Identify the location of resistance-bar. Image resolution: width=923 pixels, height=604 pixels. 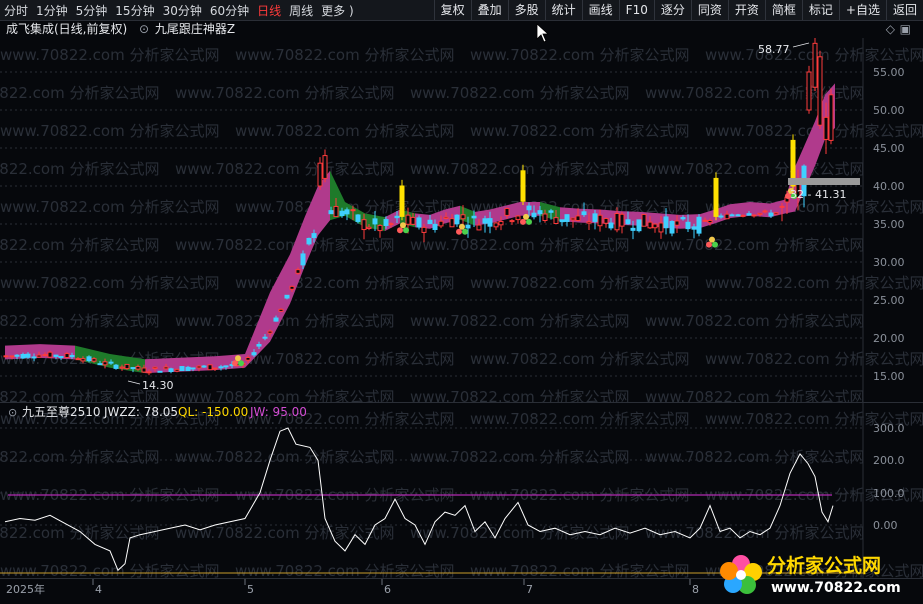
(824, 181).